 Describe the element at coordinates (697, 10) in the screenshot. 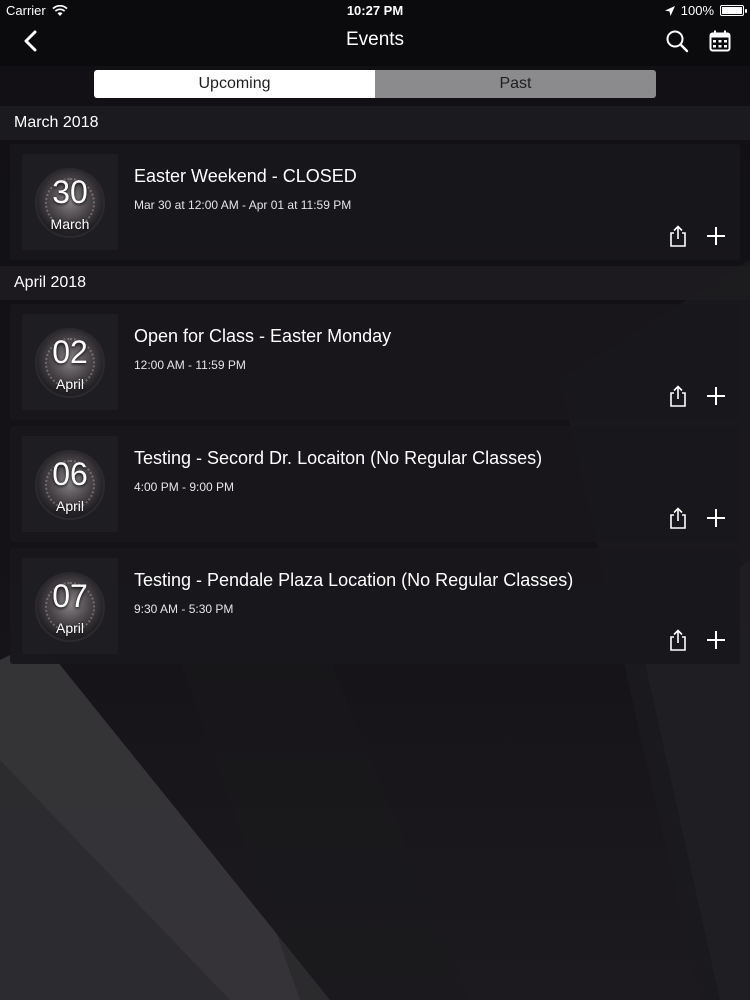

I see `battery-percent: 100%` at that location.